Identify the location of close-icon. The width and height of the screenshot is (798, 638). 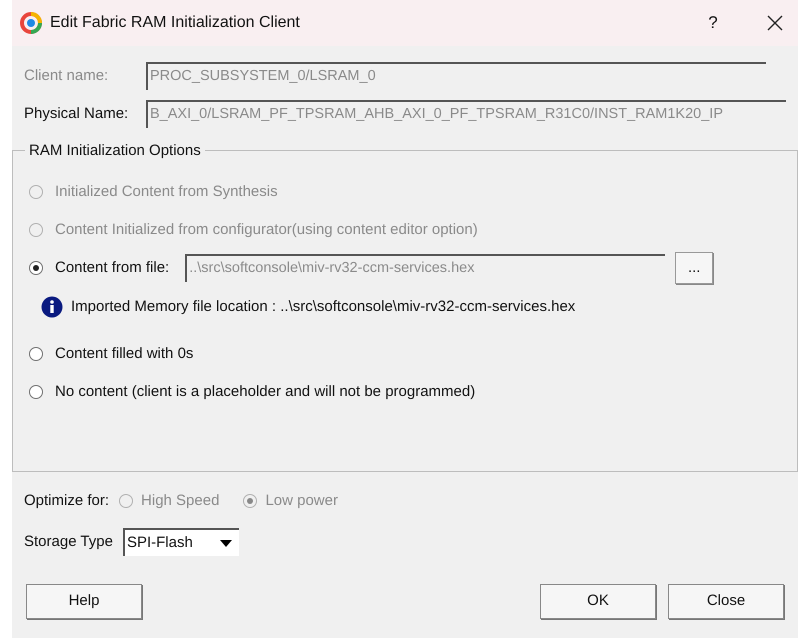
(775, 23).